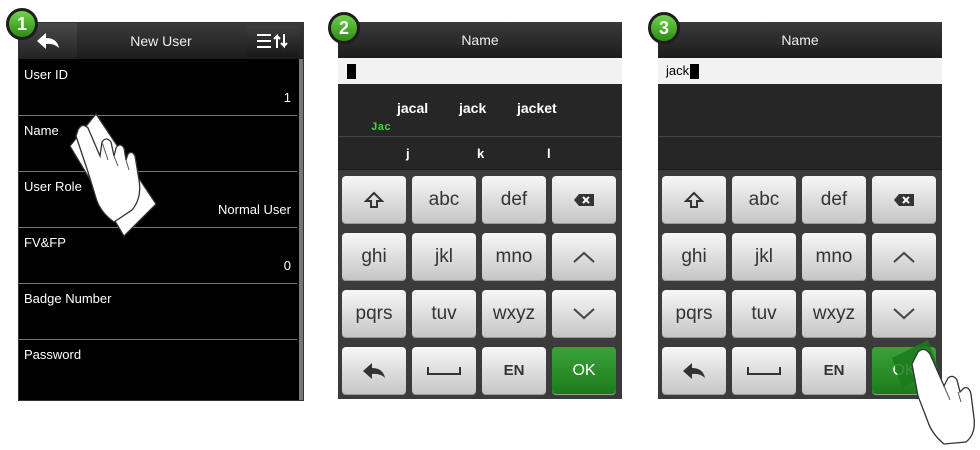 This screenshot has height=450, width=980. I want to click on keypad: abc def ghi jkl mno pqrs tuv wxyz EN OK, so click(480, 284).